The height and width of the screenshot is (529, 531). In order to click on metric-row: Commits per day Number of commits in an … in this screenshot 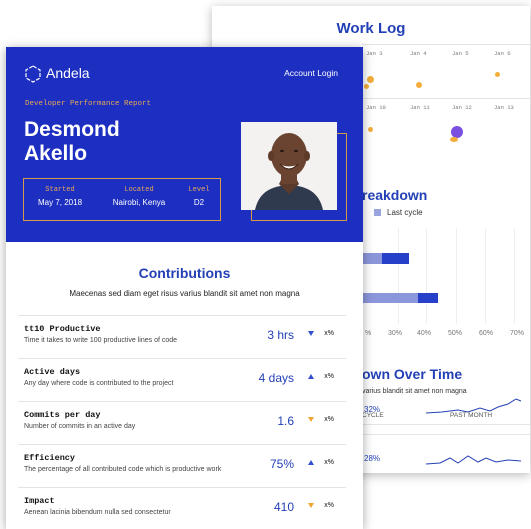, I will do `click(182, 423)`.